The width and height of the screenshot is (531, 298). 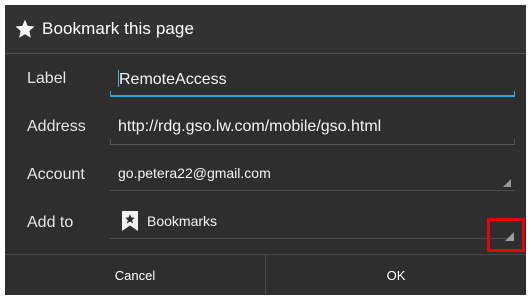 I want to click on add-to-caption: Add to, so click(x=50, y=222).